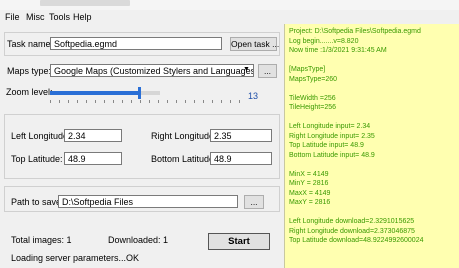 The width and height of the screenshot is (459, 268). What do you see at coordinates (138, 240) in the screenshot?
I see `downloaded-text: Downloaded: 1` at bounding box center [138, 240].